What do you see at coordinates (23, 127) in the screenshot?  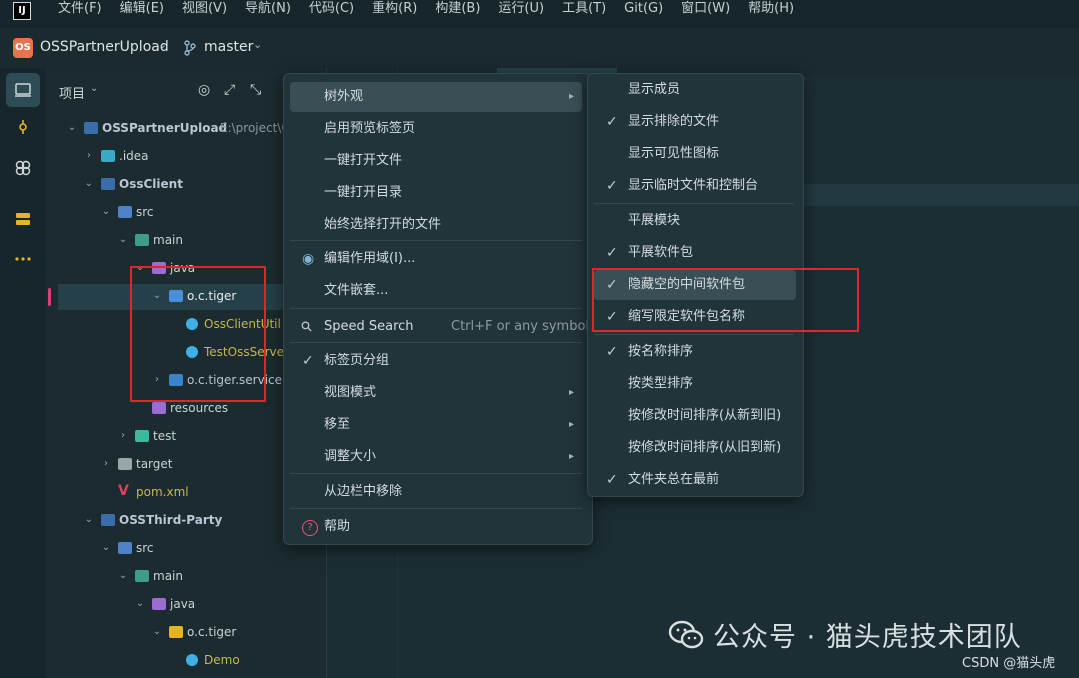 I see `commit-tool-button` at bounding box center [23, 127].